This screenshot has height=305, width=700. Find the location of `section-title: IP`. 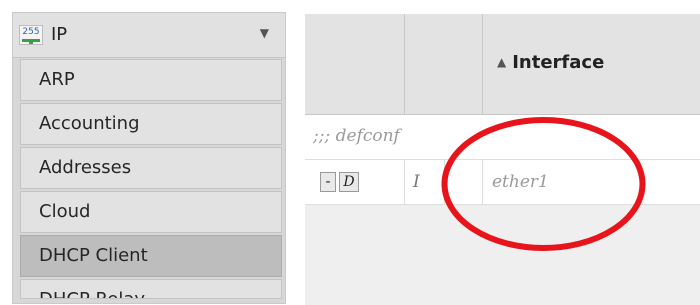

section-title: IP is located at coordinates (59, 34).